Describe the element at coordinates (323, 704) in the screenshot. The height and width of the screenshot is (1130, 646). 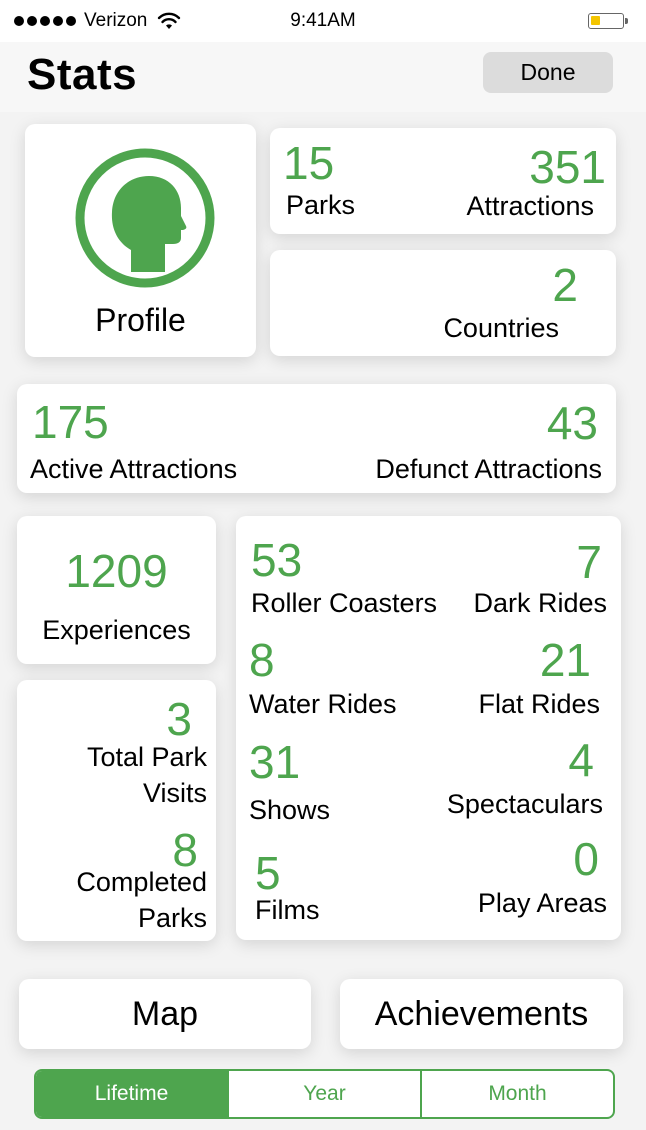
I see `water-rides-label: Water Rides` at that location.